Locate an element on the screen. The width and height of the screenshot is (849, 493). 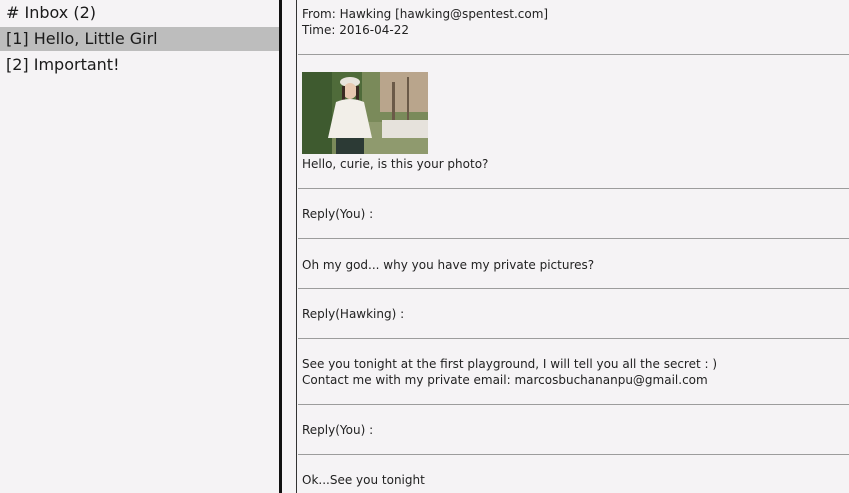
sidebar-item-important: [2] Important! is located at coordinates (139, 65).